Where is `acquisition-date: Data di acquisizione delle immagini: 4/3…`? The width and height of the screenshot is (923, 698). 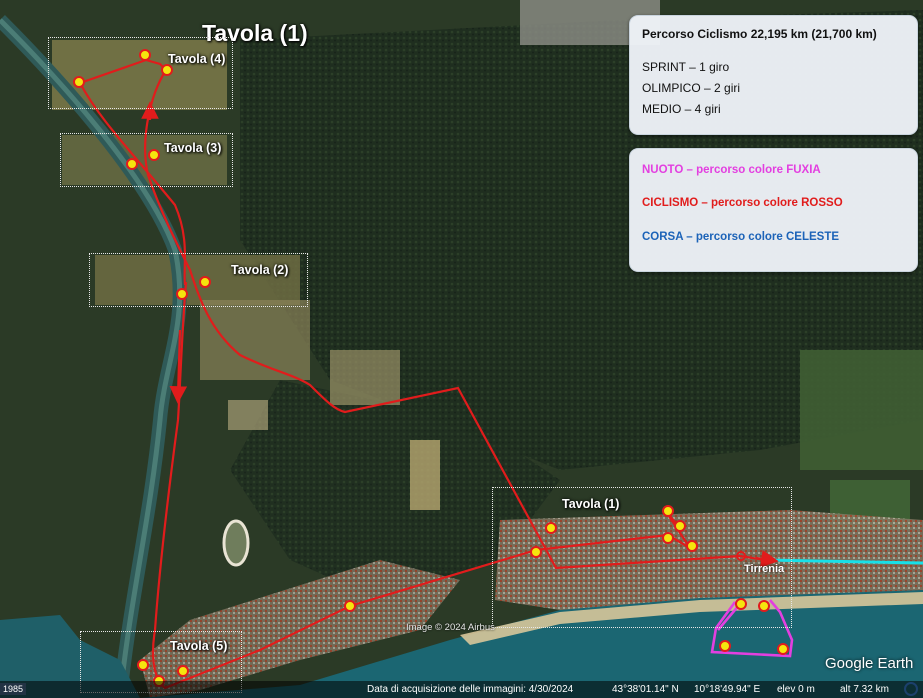
acquisition-date: Data di acquisizione delle immagini: 4/3… is located at coordinates (470, 689).